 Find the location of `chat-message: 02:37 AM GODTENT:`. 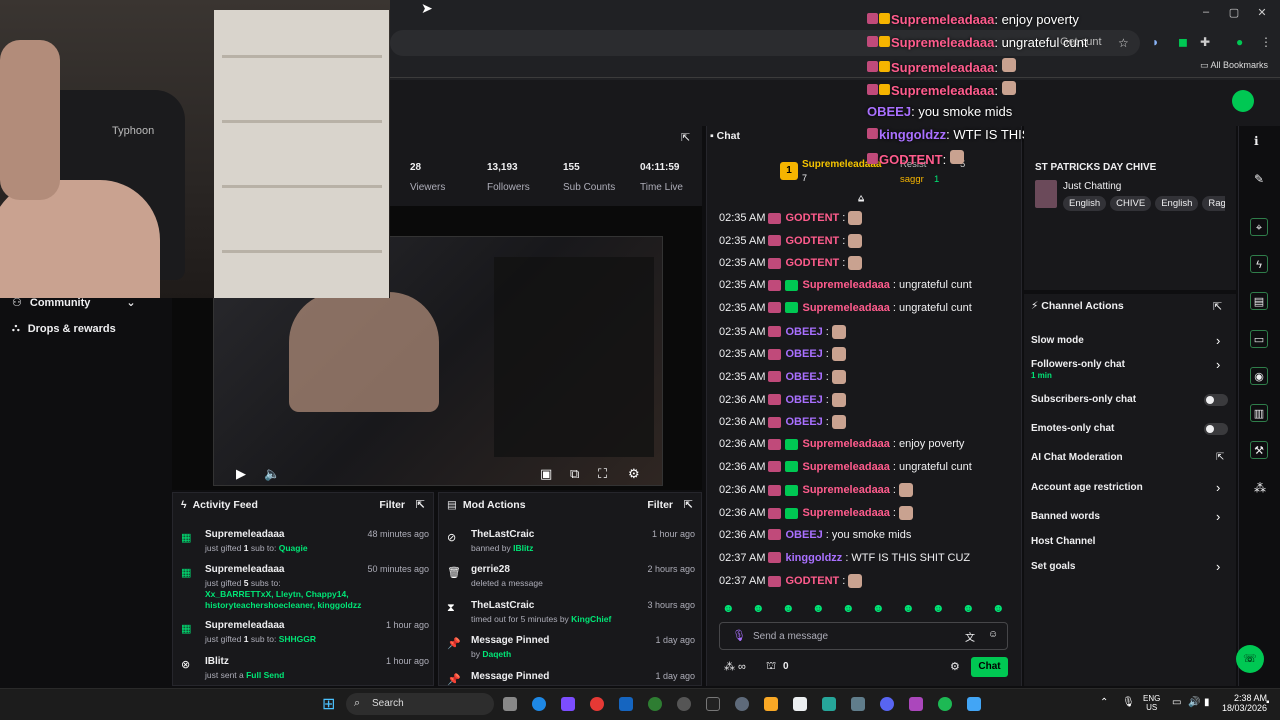

chat-message: 02:37 AM GODTENT: is located at coordinates (791, 581).